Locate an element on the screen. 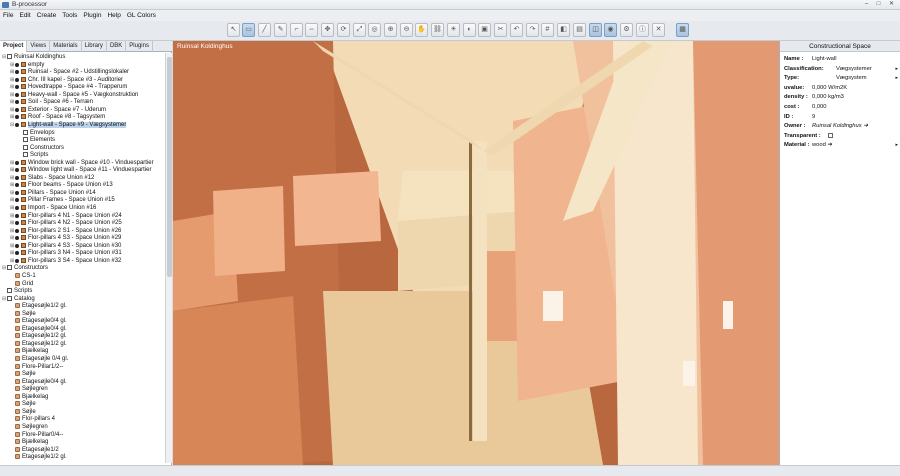 Image resolution: width=900 pixels, height=476 pixels. tab-library: Library is located at coordinates (94, 46).